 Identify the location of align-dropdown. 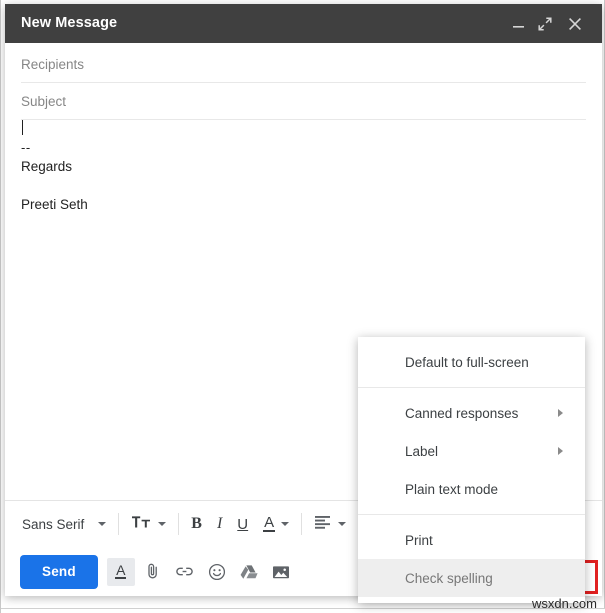
(330, 524).